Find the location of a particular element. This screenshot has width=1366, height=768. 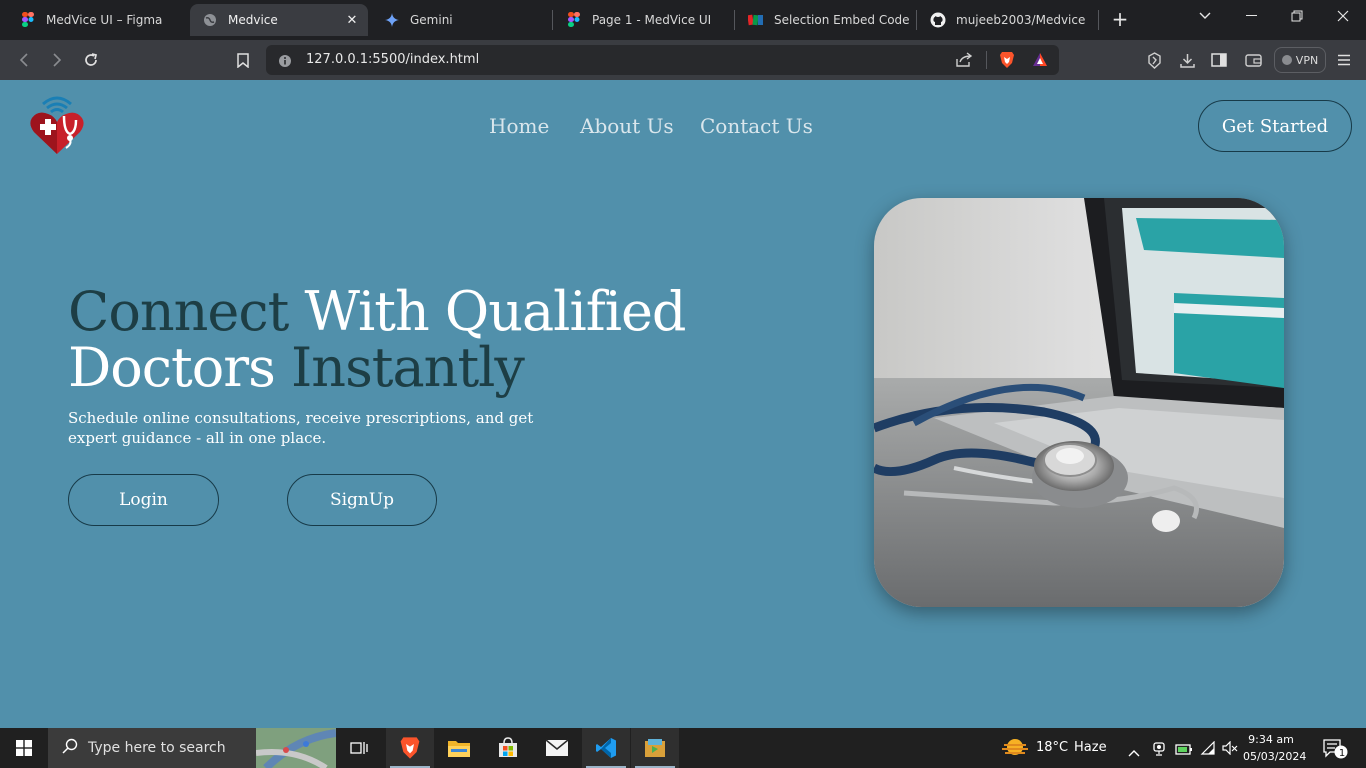

battery-icon is located at coordinates (1184, 750).